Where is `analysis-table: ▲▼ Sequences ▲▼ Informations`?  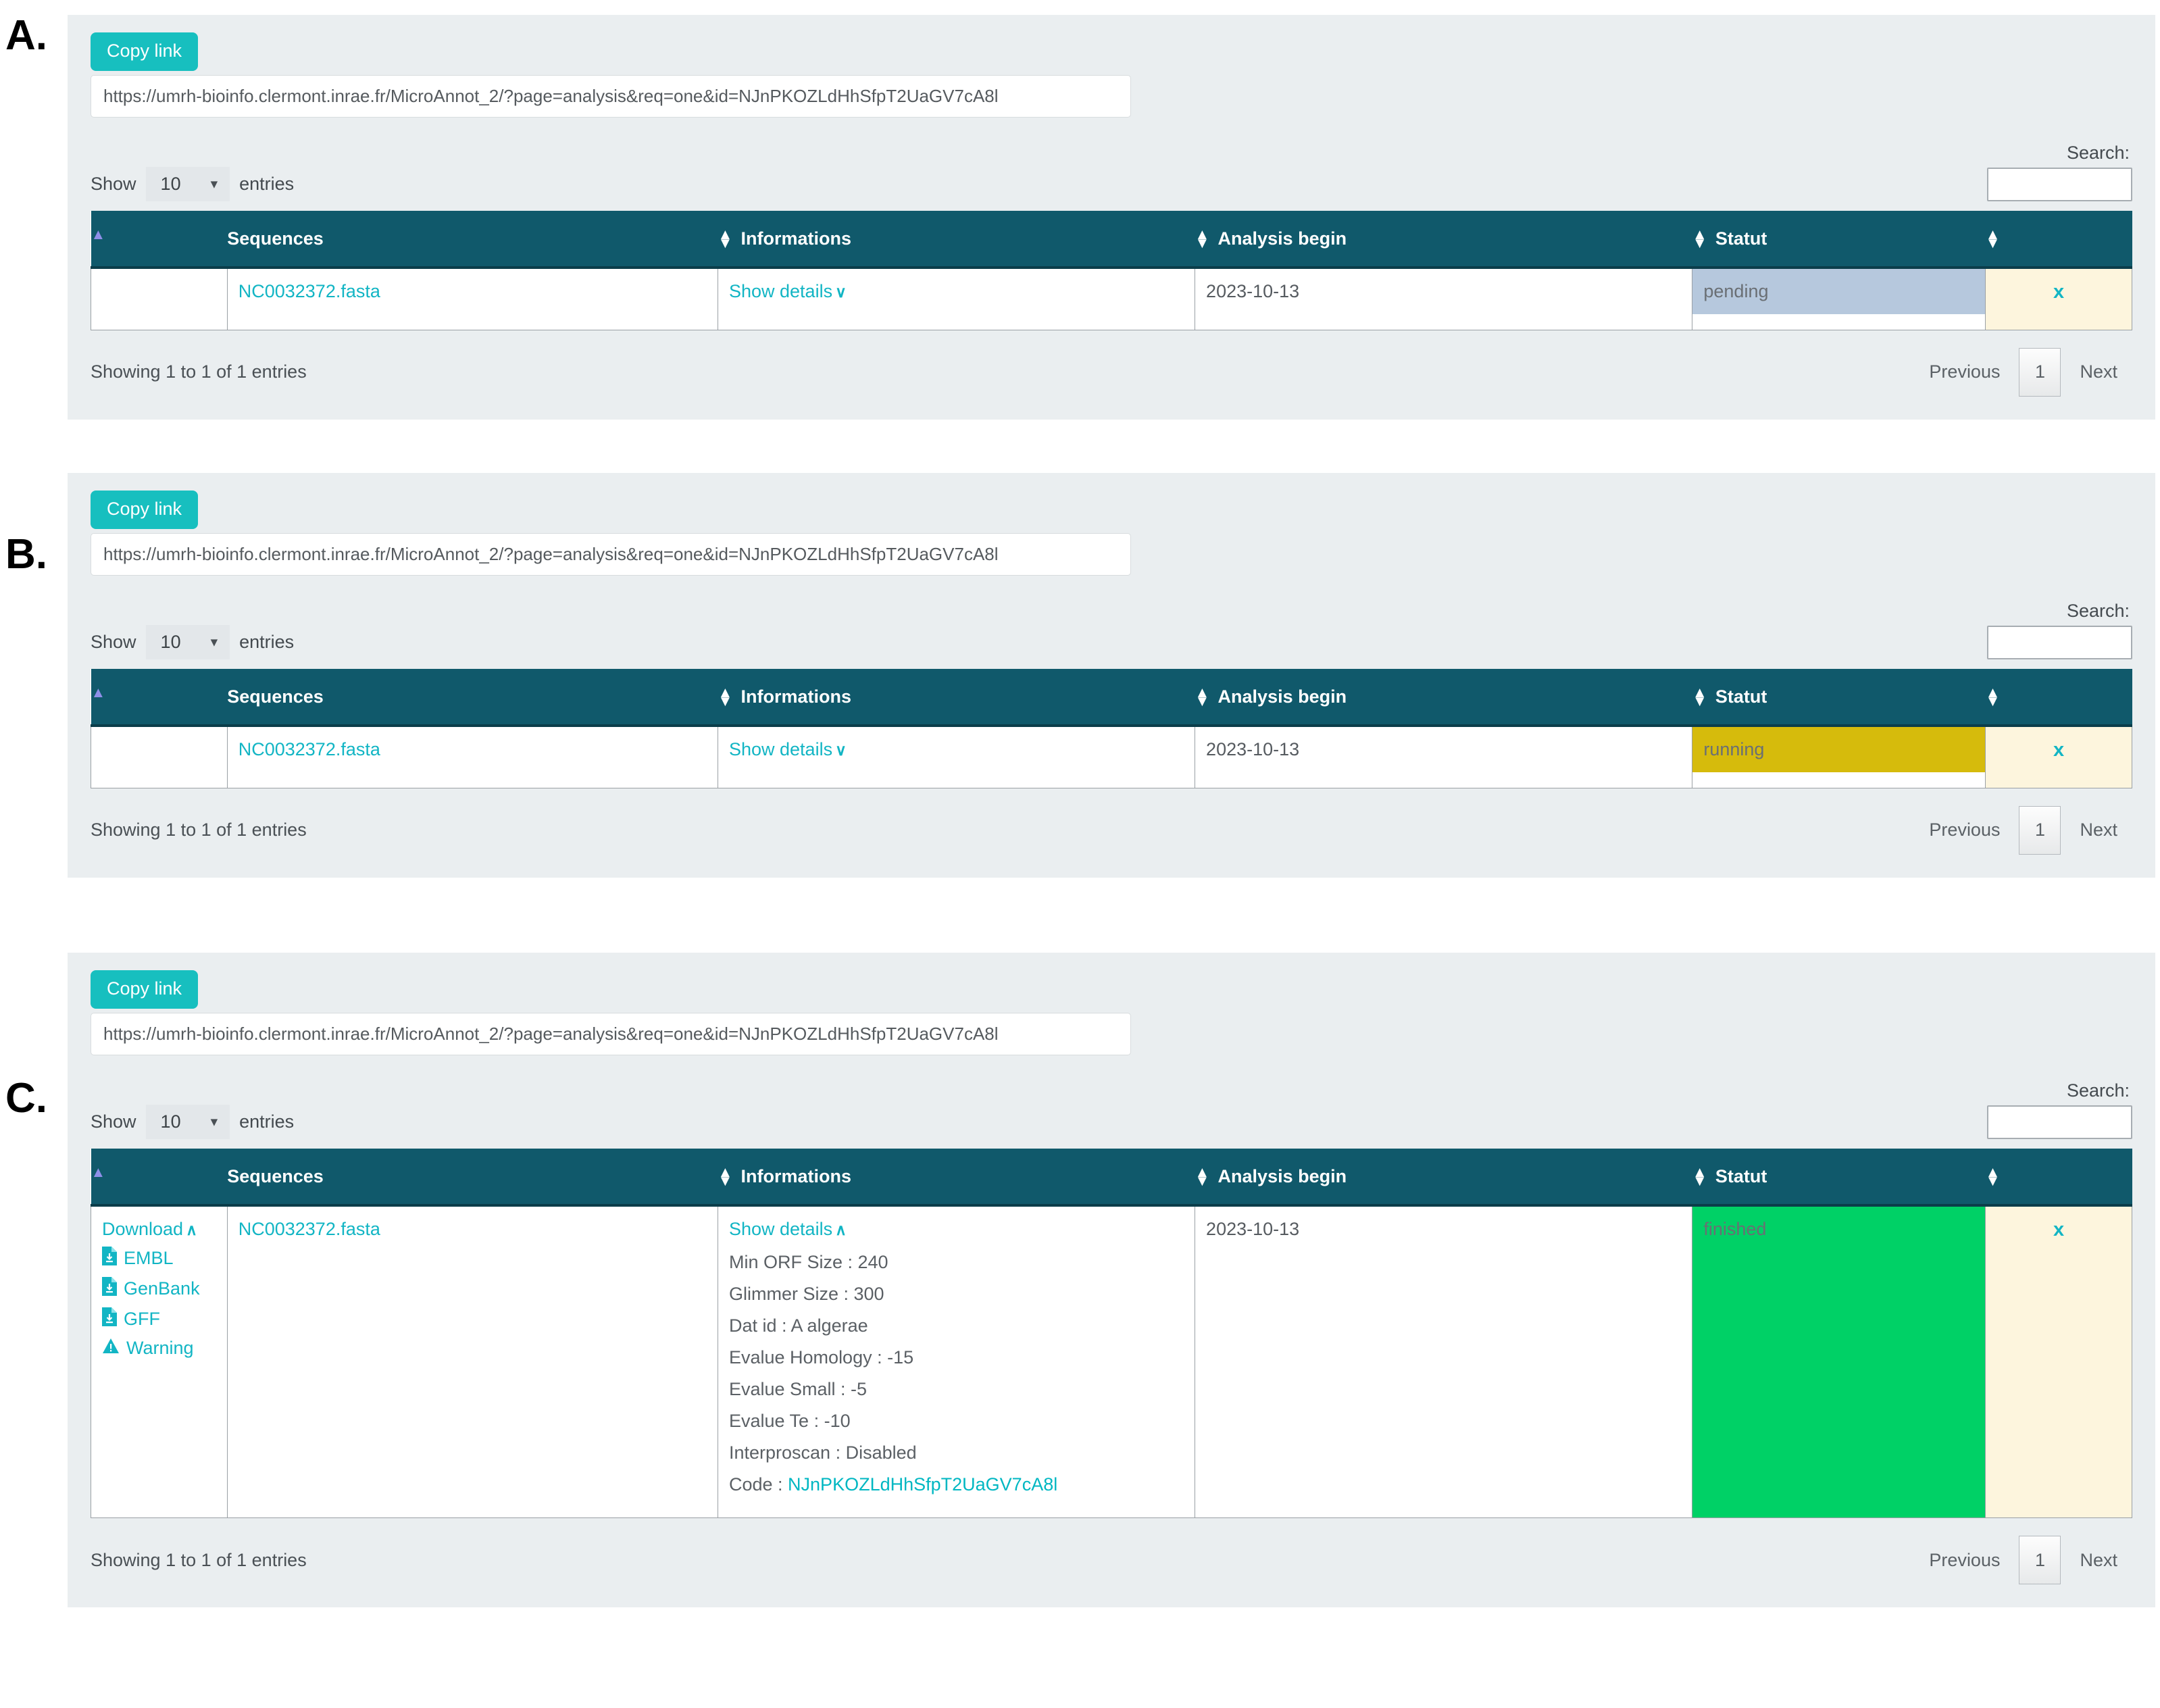
analysis-table: ▲▼ Sequences ▲▼ Informations is located at coordinates (1111, 271).